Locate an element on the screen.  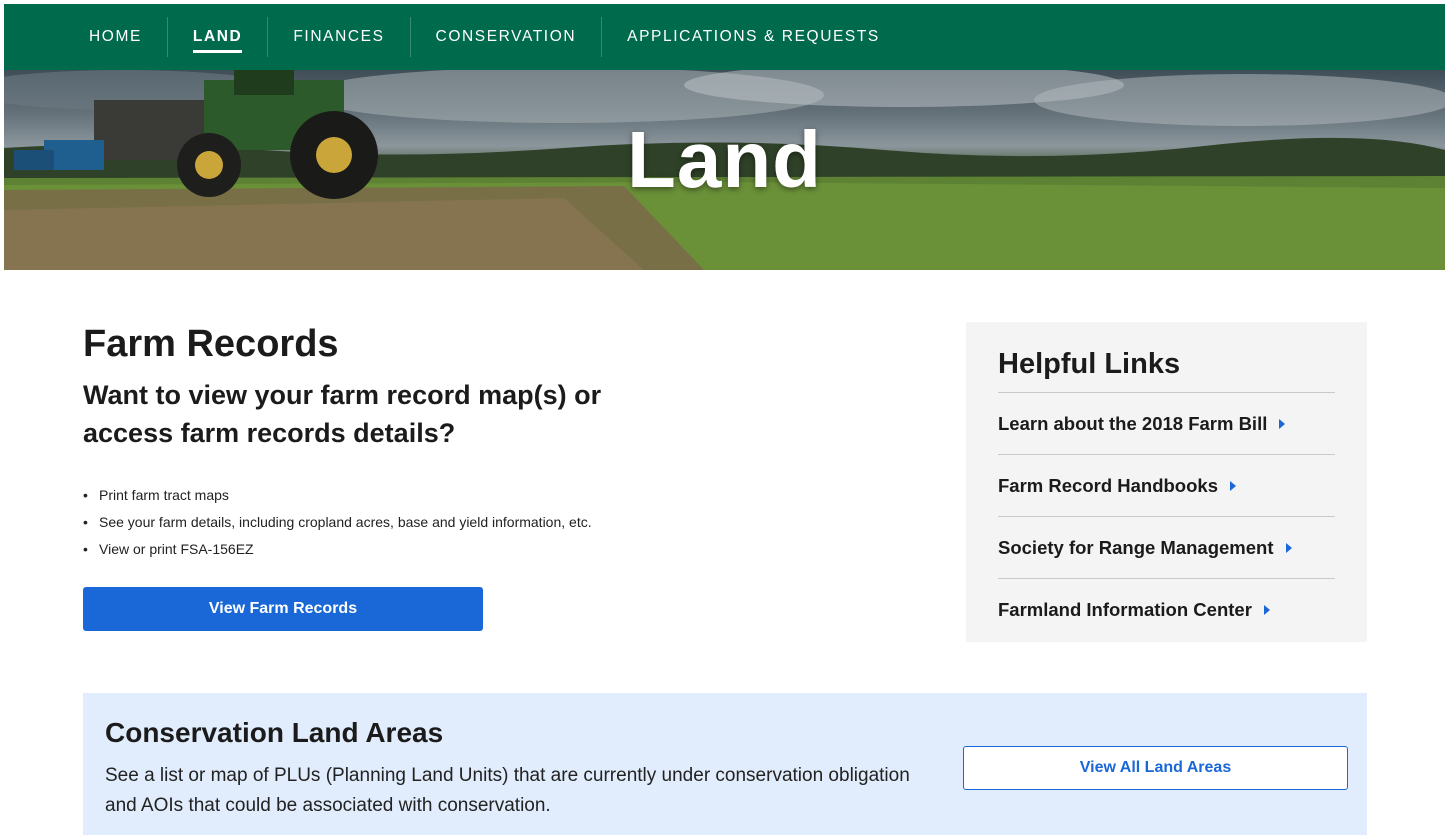
nav-finances-label: FINANCES is located at coordinates (339, 36).